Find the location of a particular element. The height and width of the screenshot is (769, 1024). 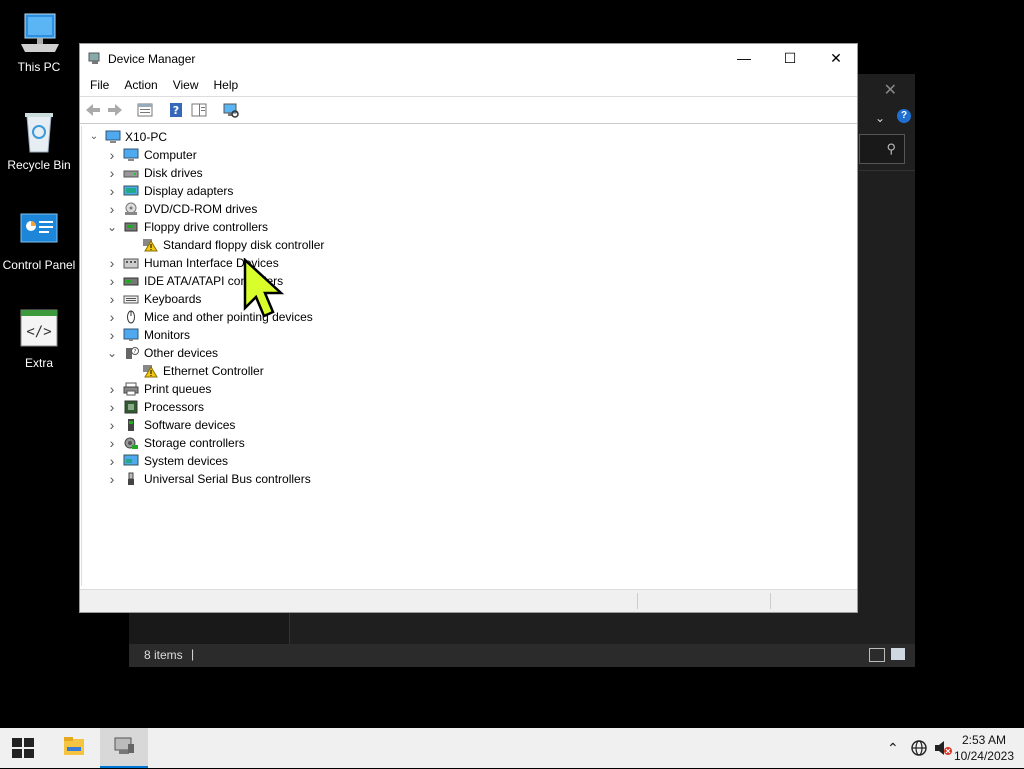

tree-item-label: Mice and other pointing devices is located at coordinates (228, 317).